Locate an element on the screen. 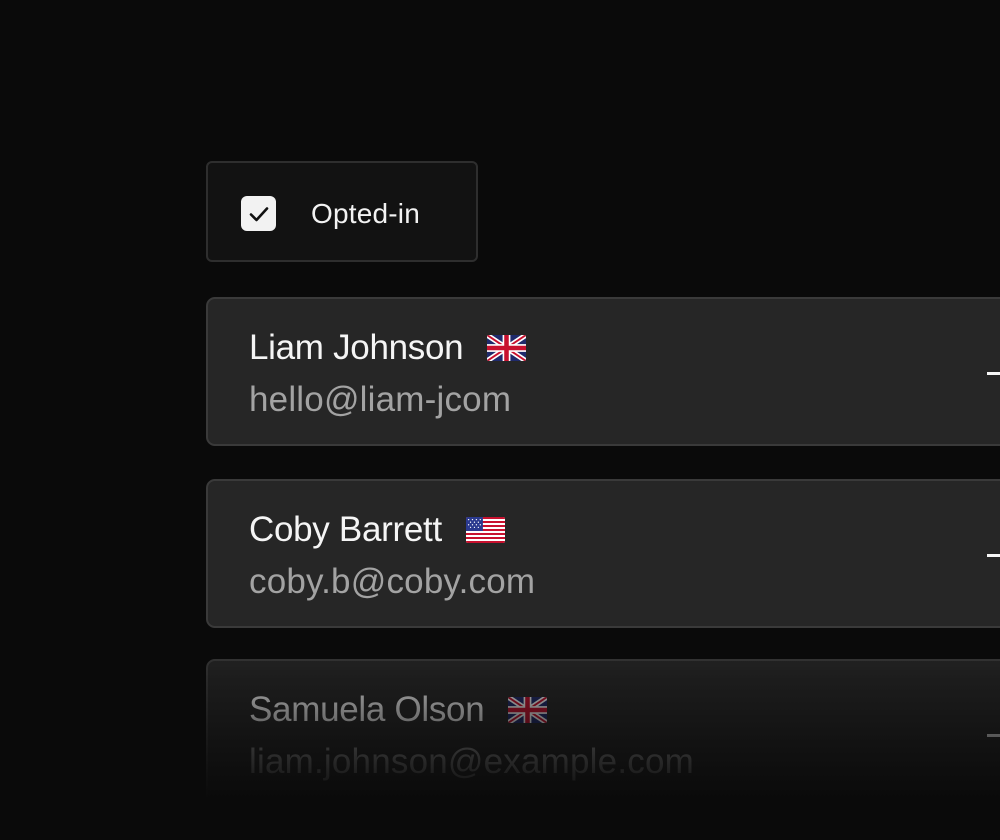 This screenshot has width=1000, height=840. contact-card: Coby Barrett coby.b@coby.com is located at coordinates (603, 553).